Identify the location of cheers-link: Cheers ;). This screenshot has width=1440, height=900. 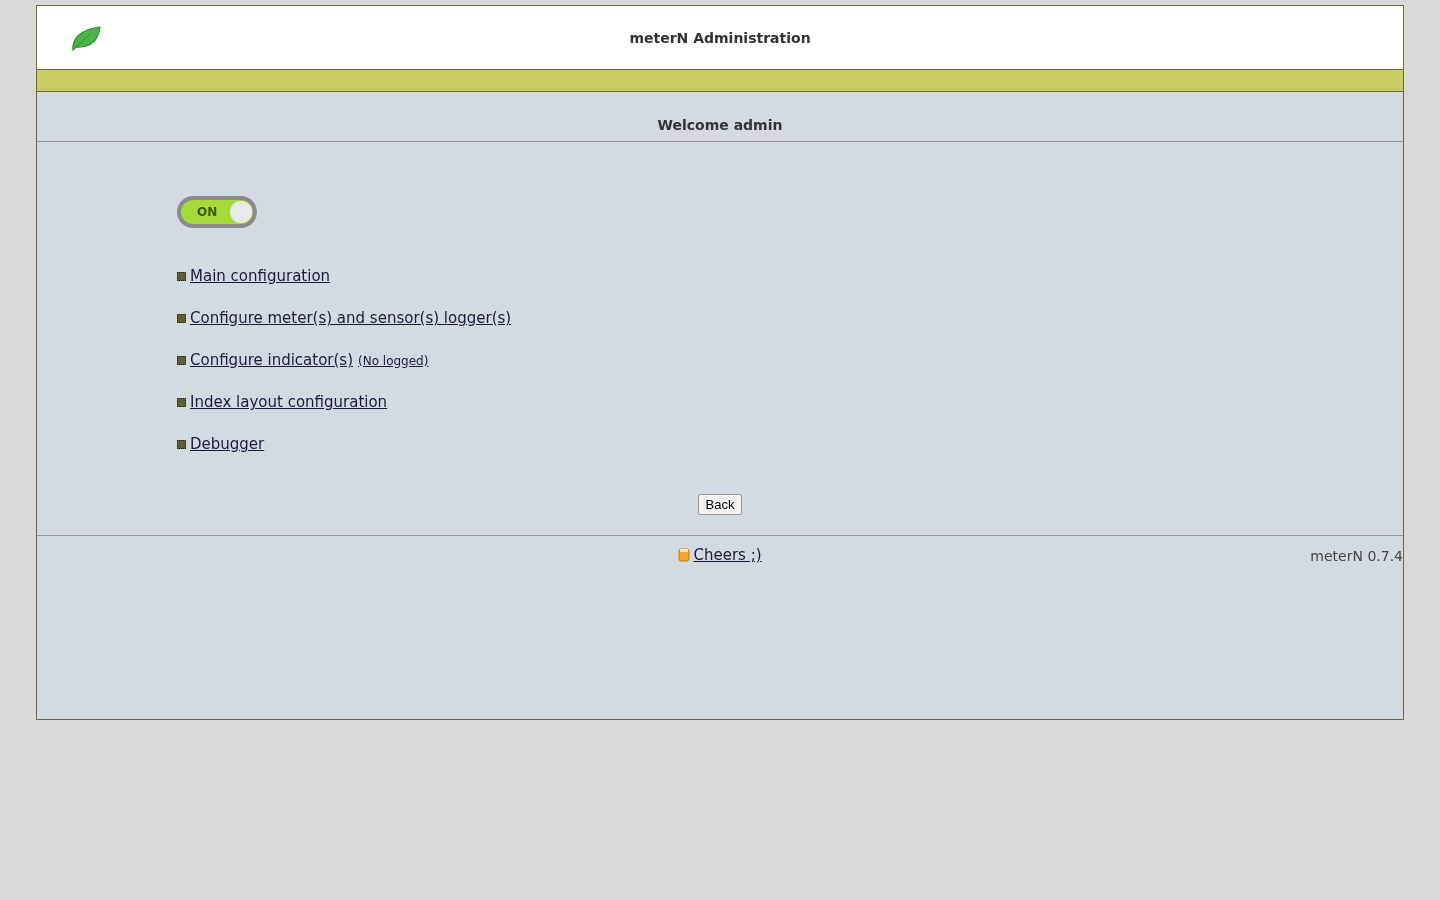
(727, 555).